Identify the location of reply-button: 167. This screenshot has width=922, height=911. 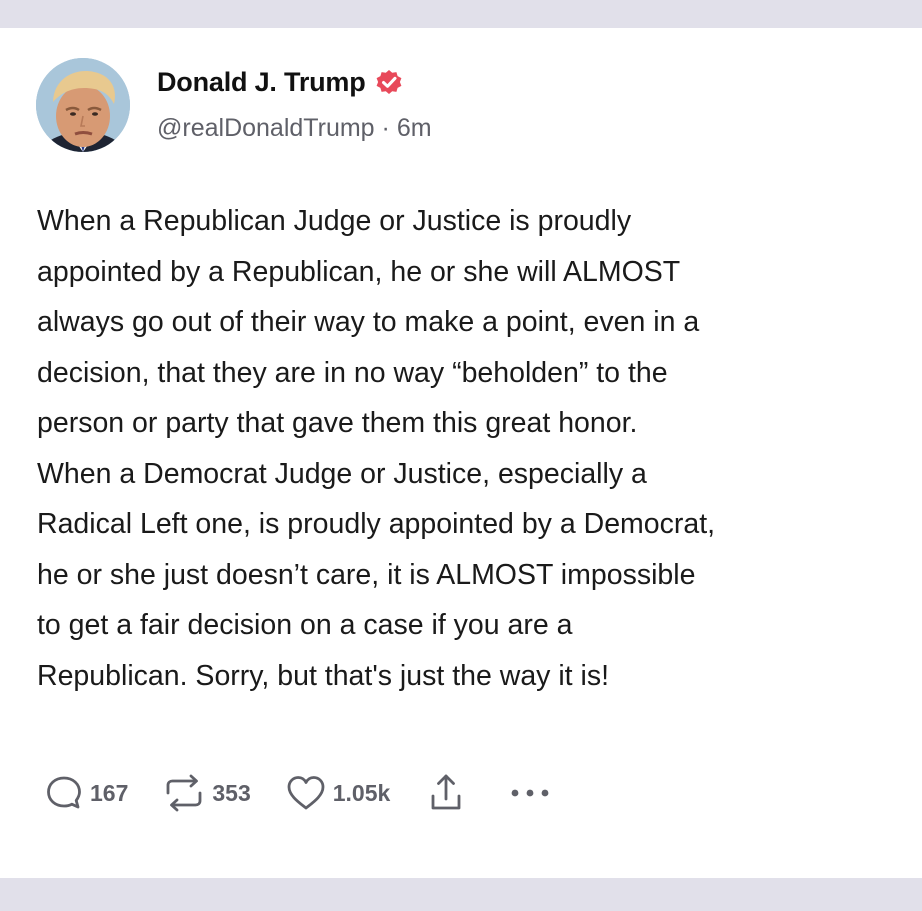
(86, 793).